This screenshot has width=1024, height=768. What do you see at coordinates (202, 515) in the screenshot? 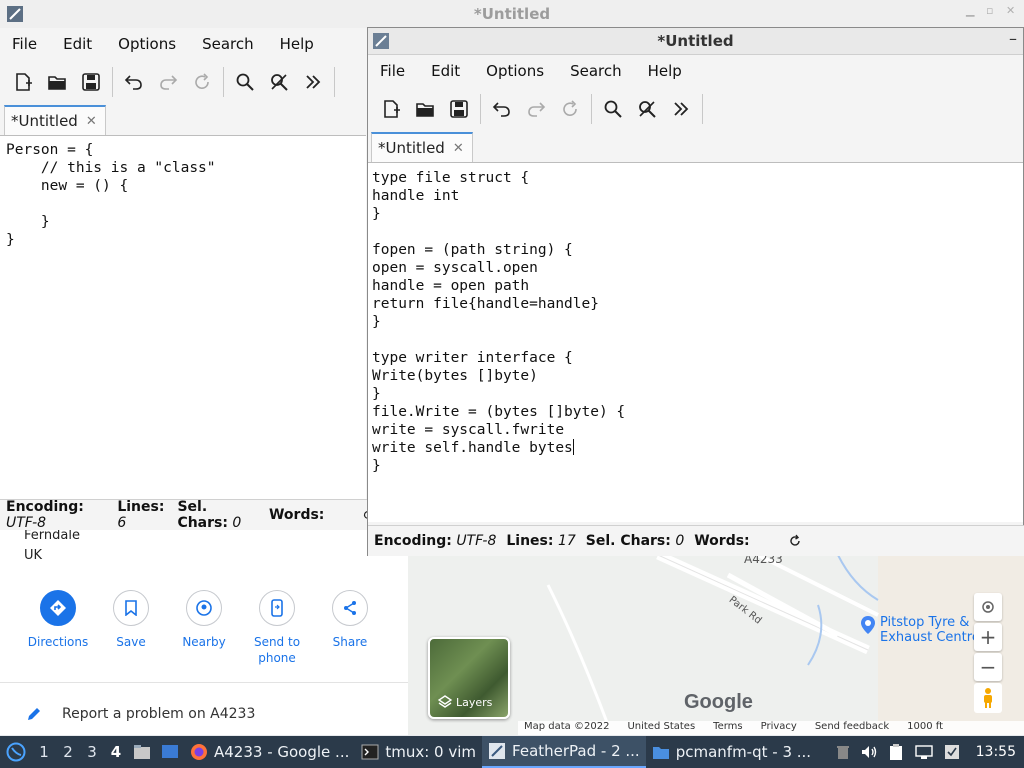
I see `sel-chars-label: Sel. Chars:` at bounding box center [202, 515].